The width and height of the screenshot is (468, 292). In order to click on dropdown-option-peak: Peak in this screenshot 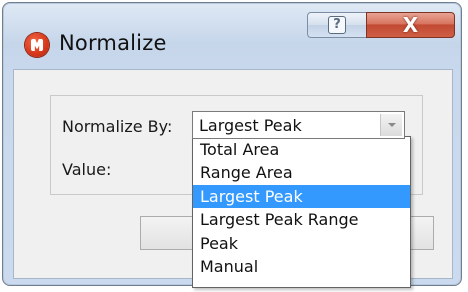, I will do `click(301, 243)`.